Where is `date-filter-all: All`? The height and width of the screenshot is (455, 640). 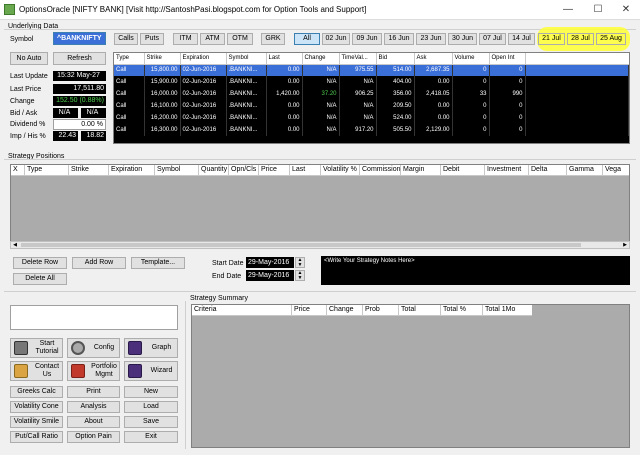
date-filter-all: All is located at coordinates (307, 39).